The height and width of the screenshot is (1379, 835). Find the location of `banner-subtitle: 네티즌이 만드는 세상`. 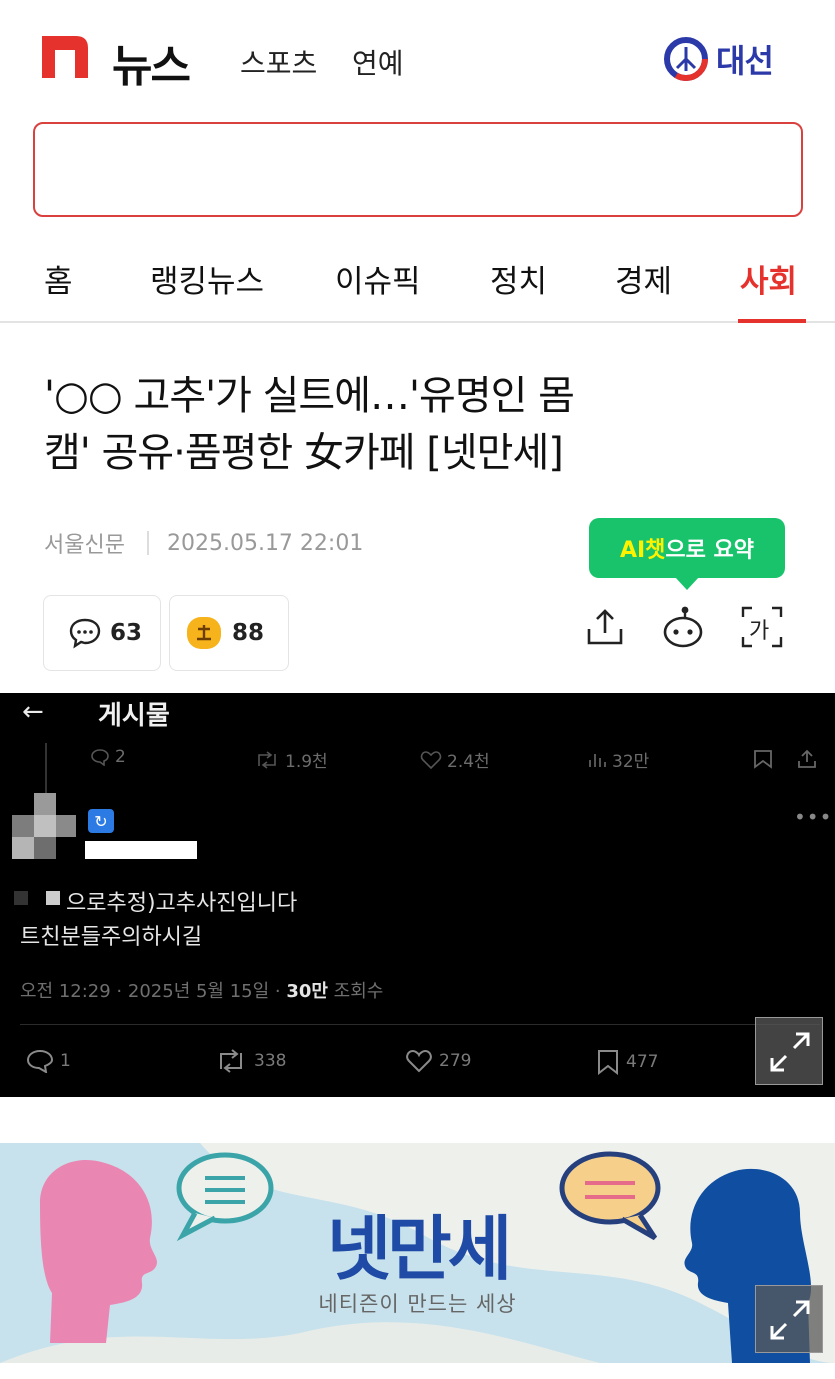

banner-subtitle: 네티즌이 만드는 세상 is located at coordinates (417, 1304).